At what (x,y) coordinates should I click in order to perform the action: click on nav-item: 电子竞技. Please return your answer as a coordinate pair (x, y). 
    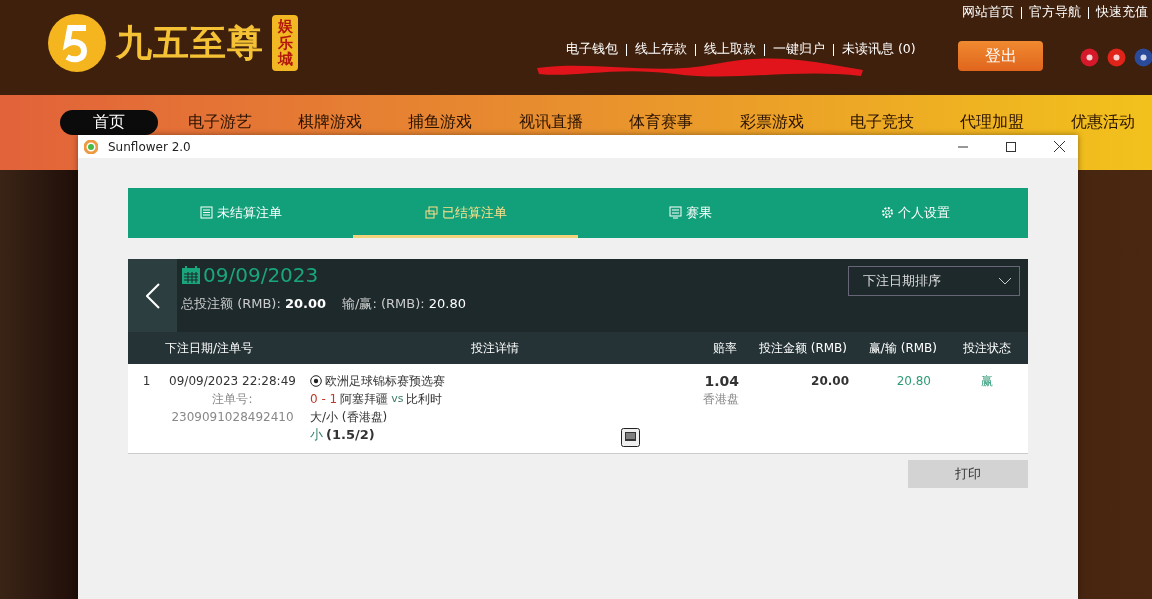
    Looking at the image, I should click on (882, 122).